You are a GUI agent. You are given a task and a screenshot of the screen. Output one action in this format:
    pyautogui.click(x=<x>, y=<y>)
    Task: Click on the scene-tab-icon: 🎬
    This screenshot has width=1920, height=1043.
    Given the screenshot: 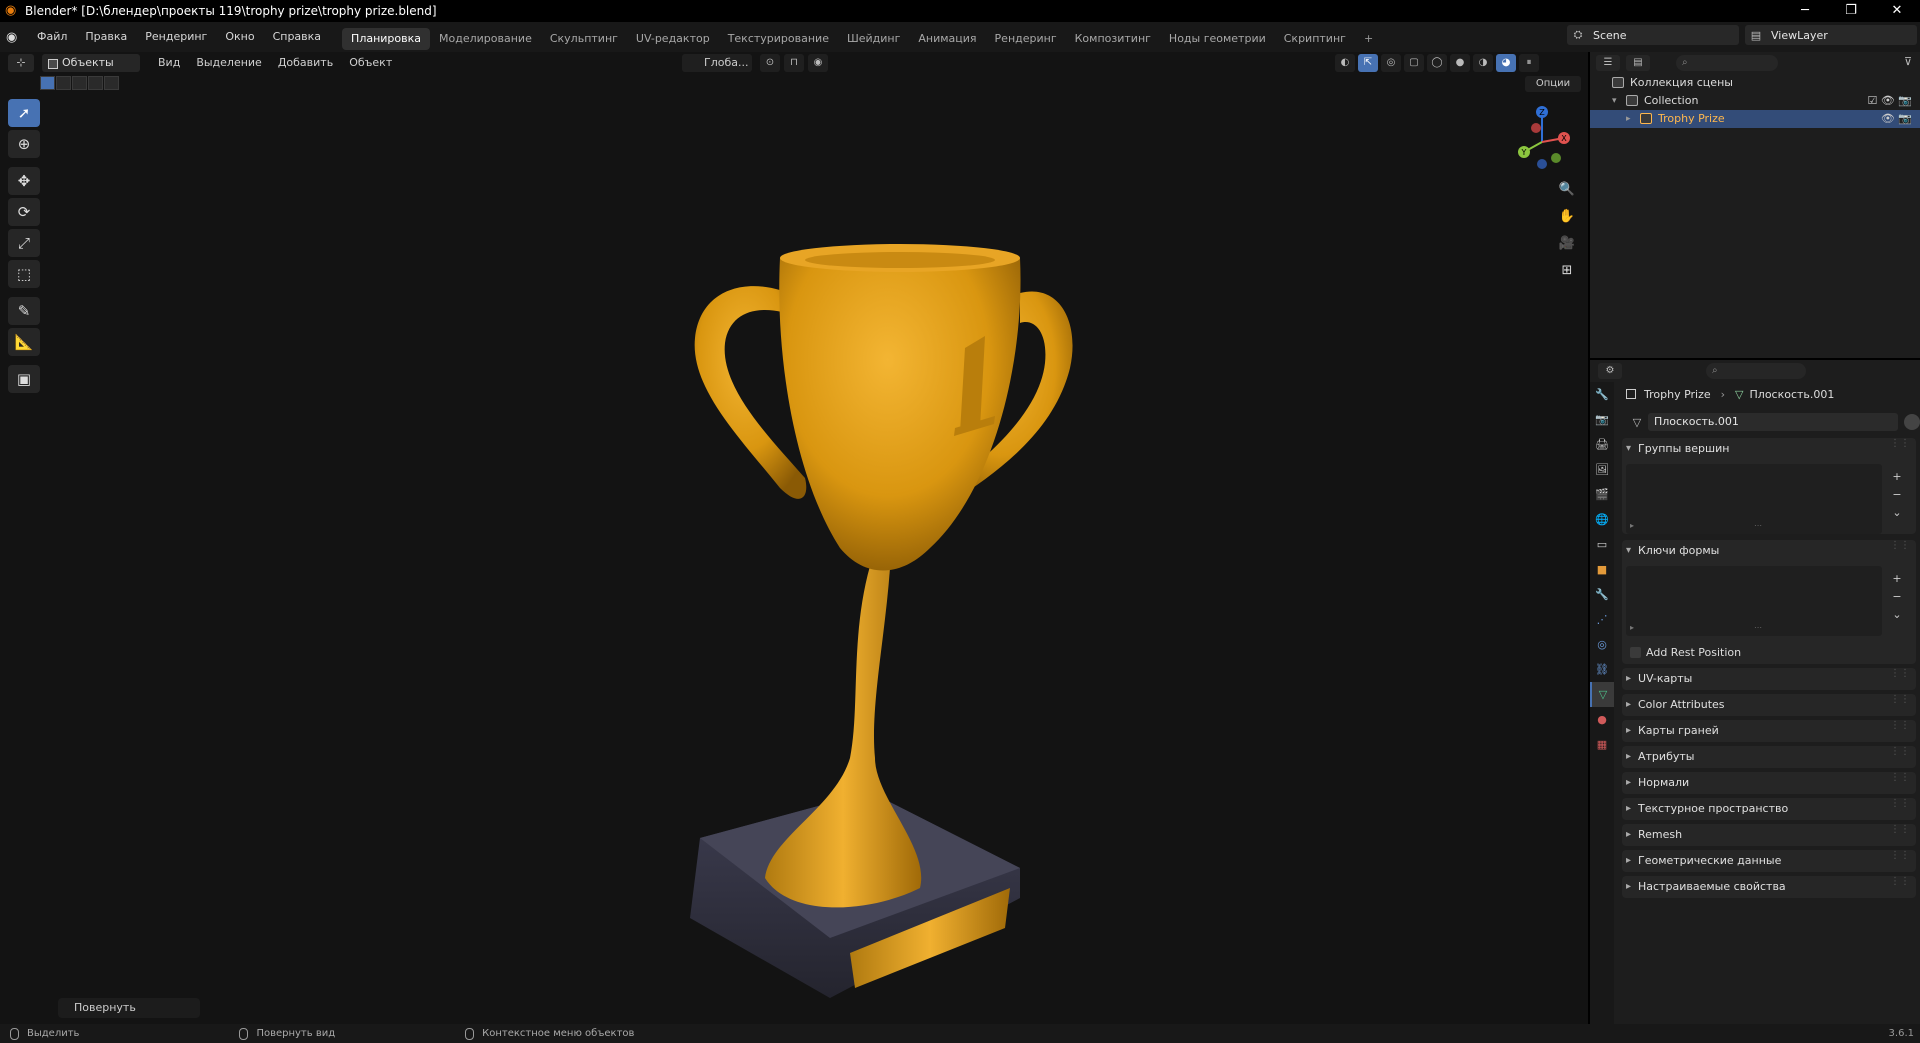 What is the action you would take?
    pyautogui.click(x=1602, y=494)
    